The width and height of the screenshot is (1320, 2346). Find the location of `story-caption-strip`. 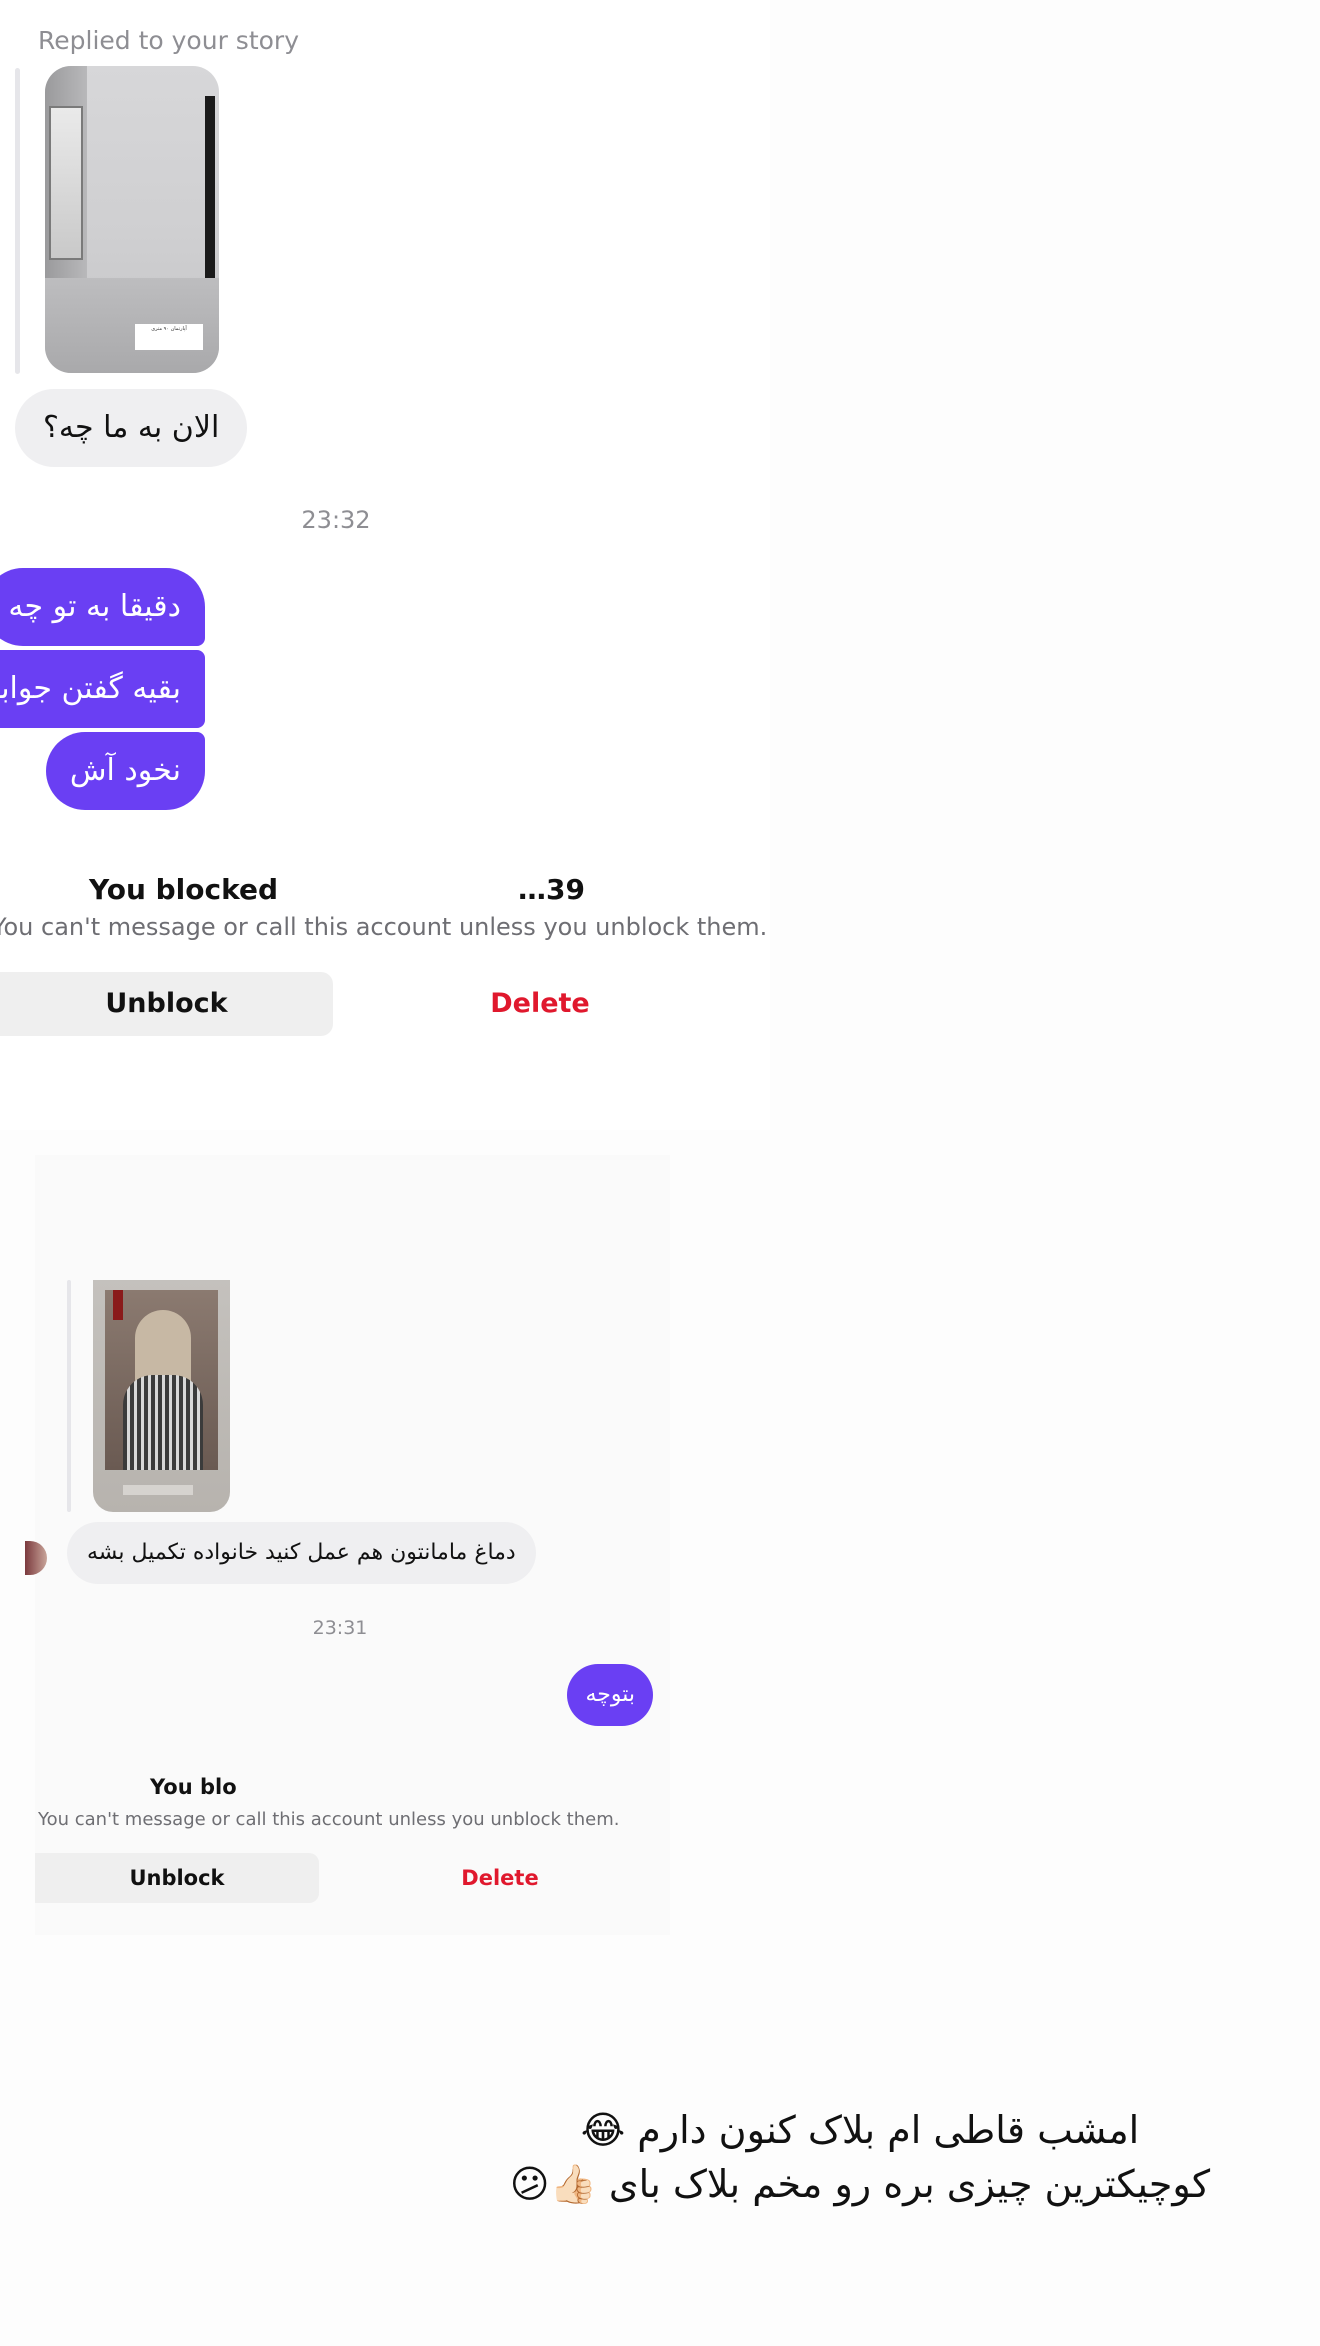

story-caption-strip is located at coordinates (158, 1490).